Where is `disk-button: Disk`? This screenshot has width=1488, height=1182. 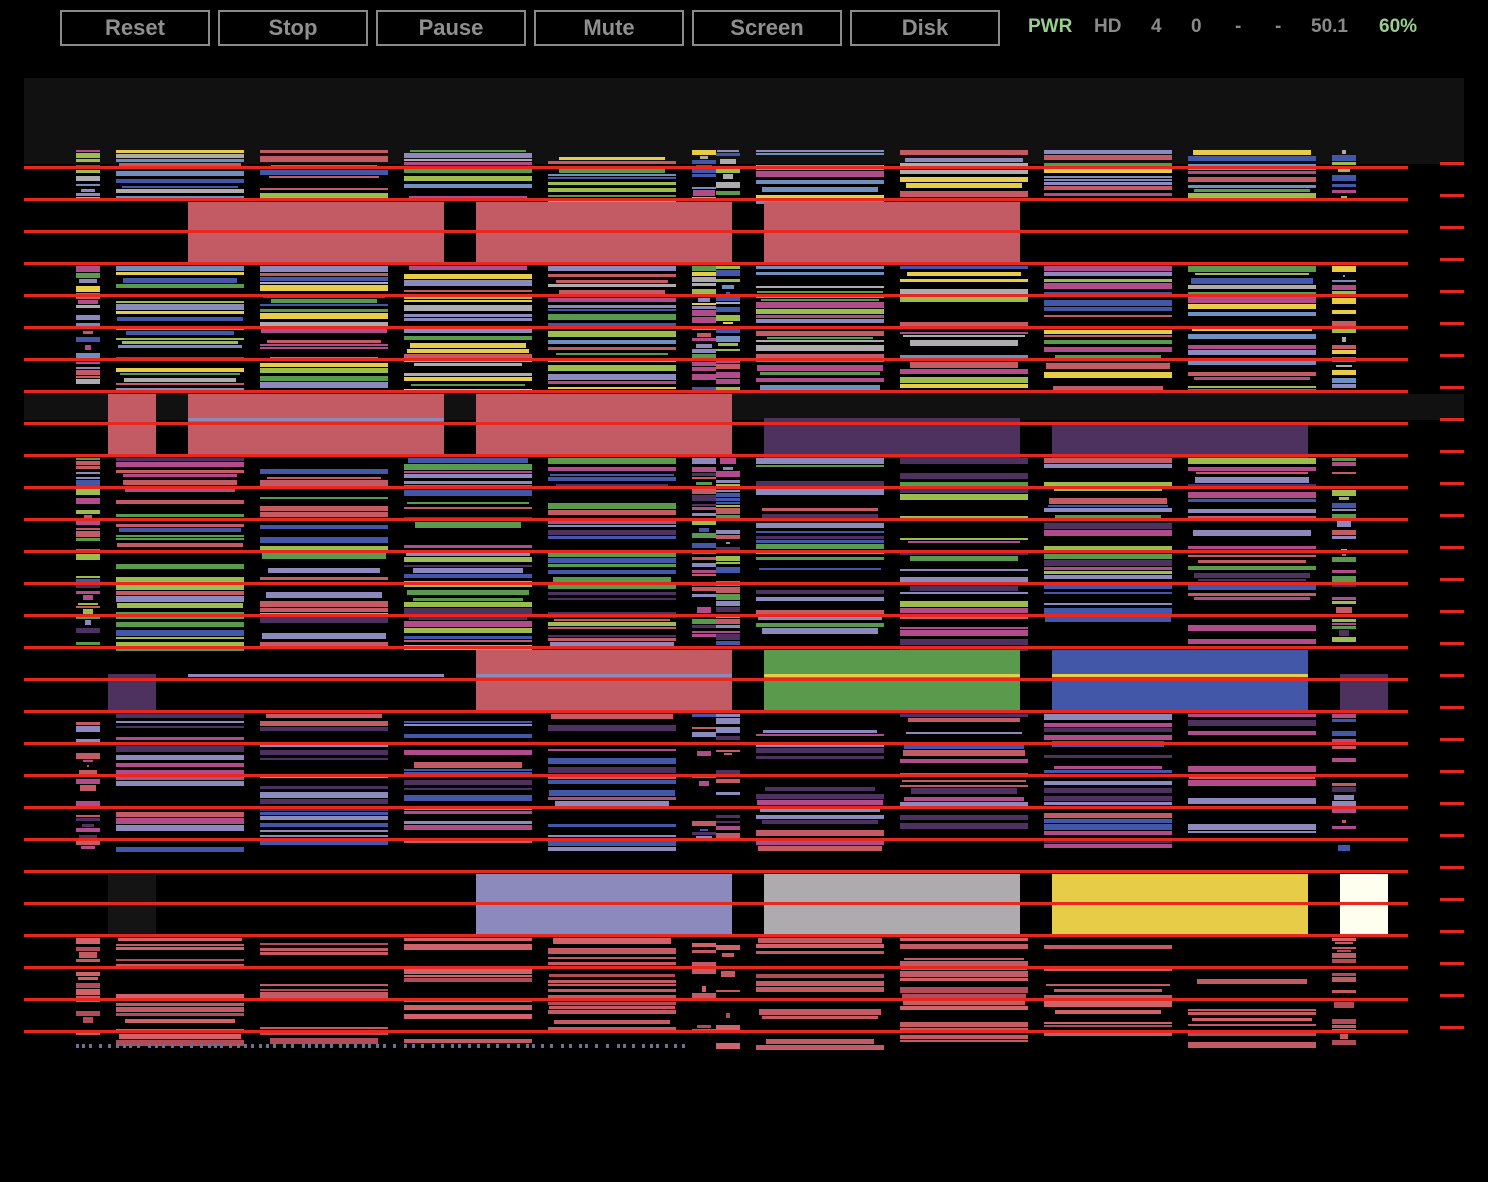 disk-button: Disk is located at coordinates (925, 28).